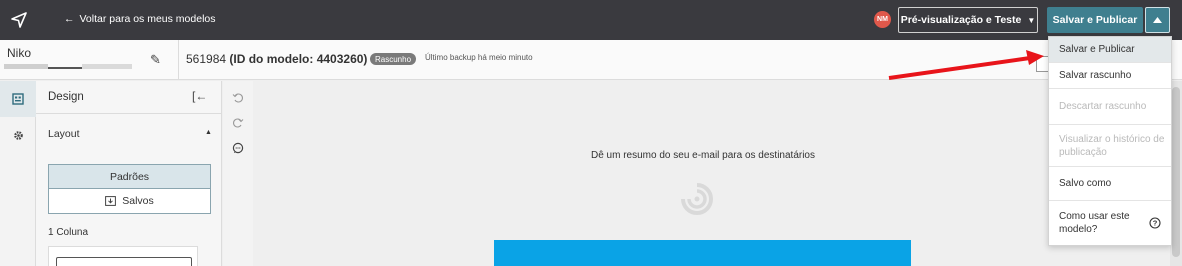 This screenshot has height=266, width=1182. I want to click on chevron-down-icon: ▼, so click(1031, 20).